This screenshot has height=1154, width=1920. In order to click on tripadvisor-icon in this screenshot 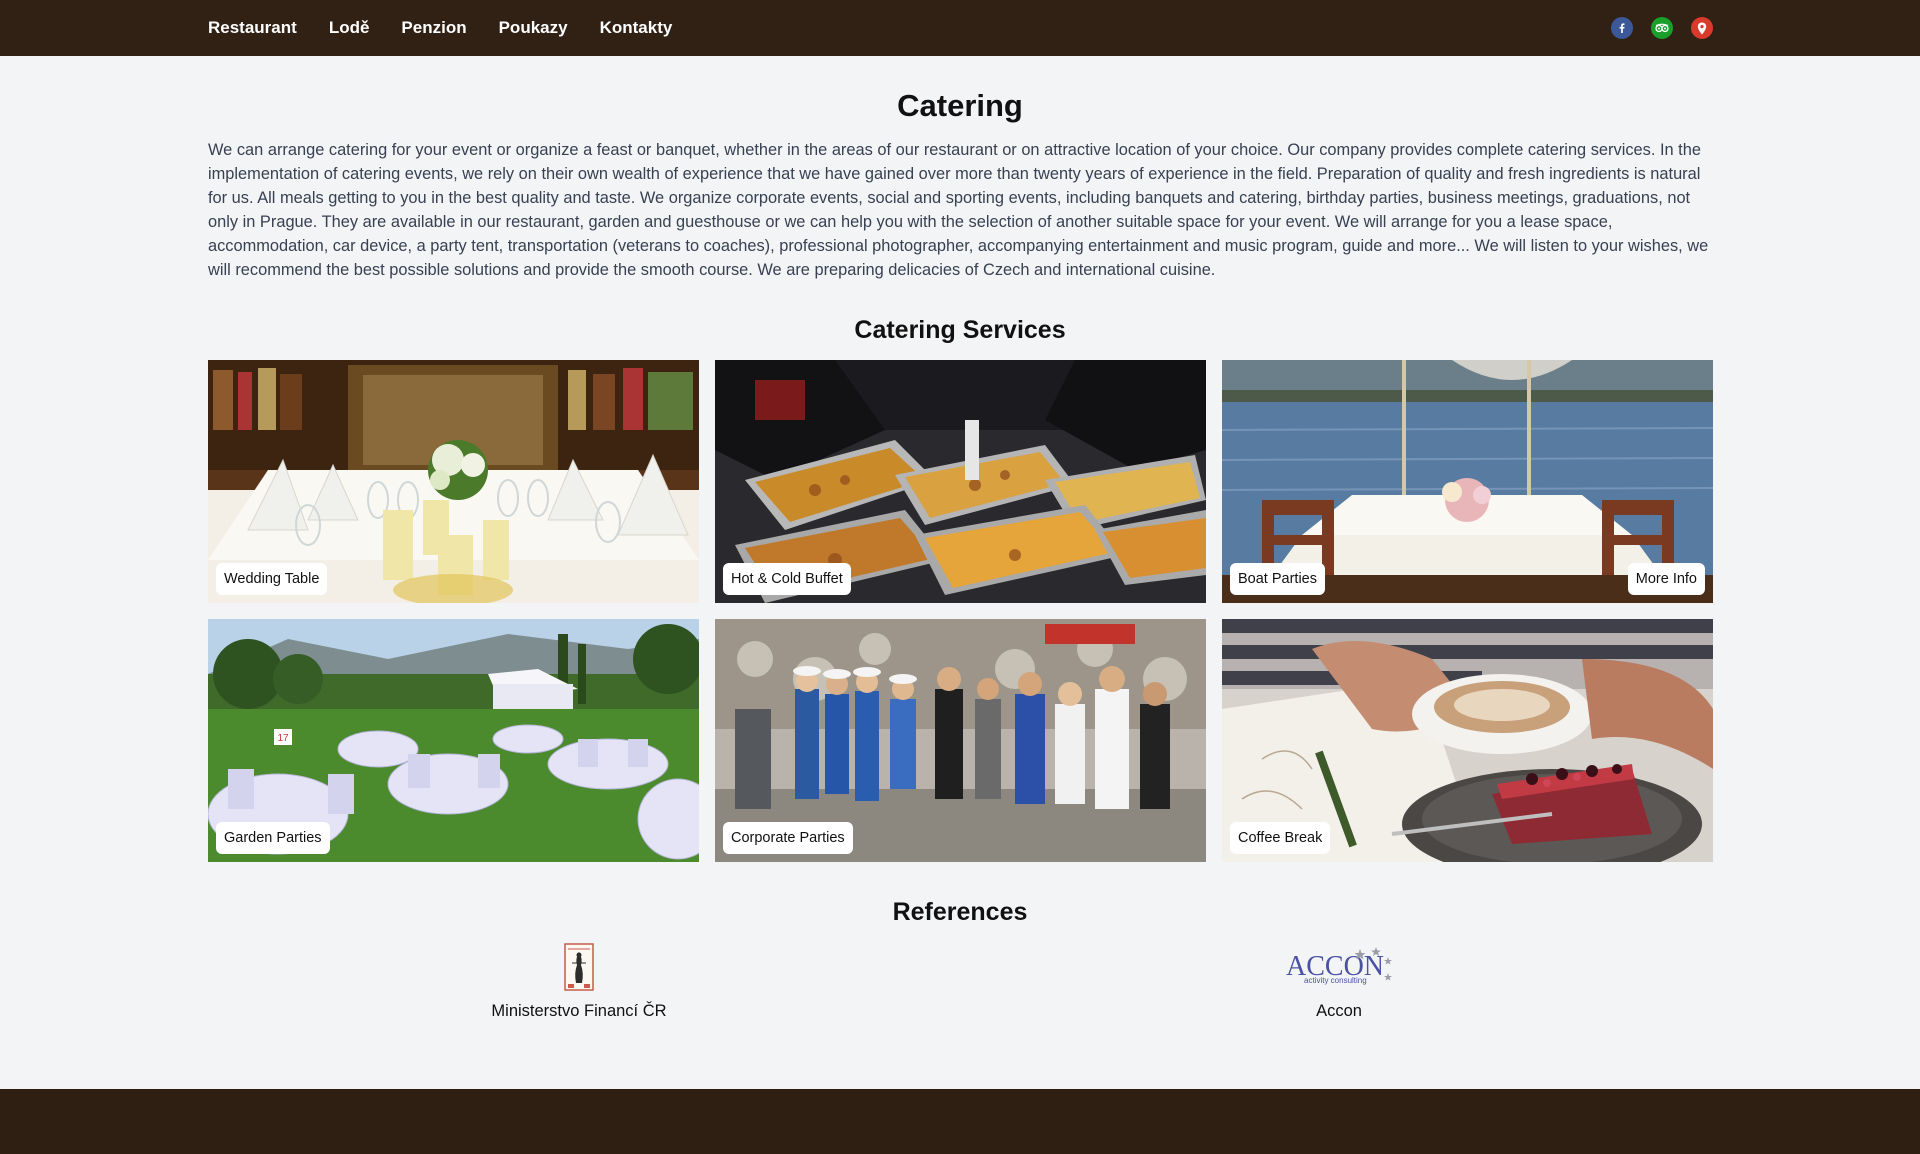, I will do `click(1662, 28)`.